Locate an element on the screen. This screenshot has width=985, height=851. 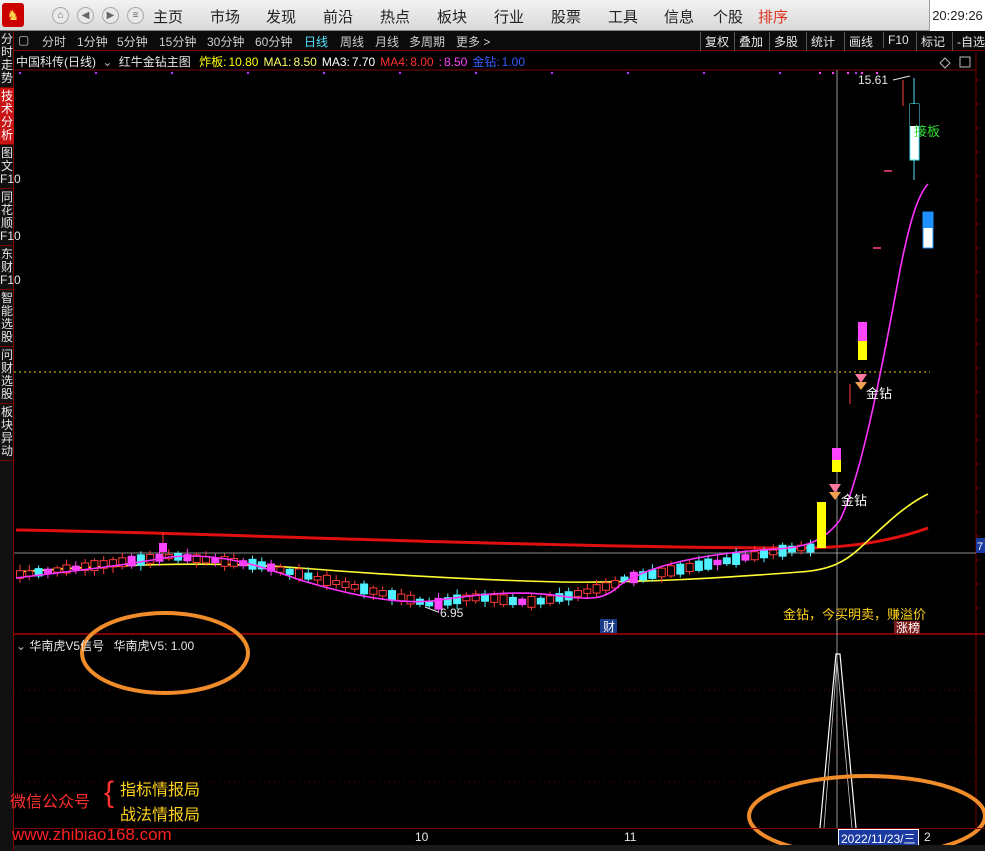
low-price-label: 6.95 is located at coordinates (452, 613).